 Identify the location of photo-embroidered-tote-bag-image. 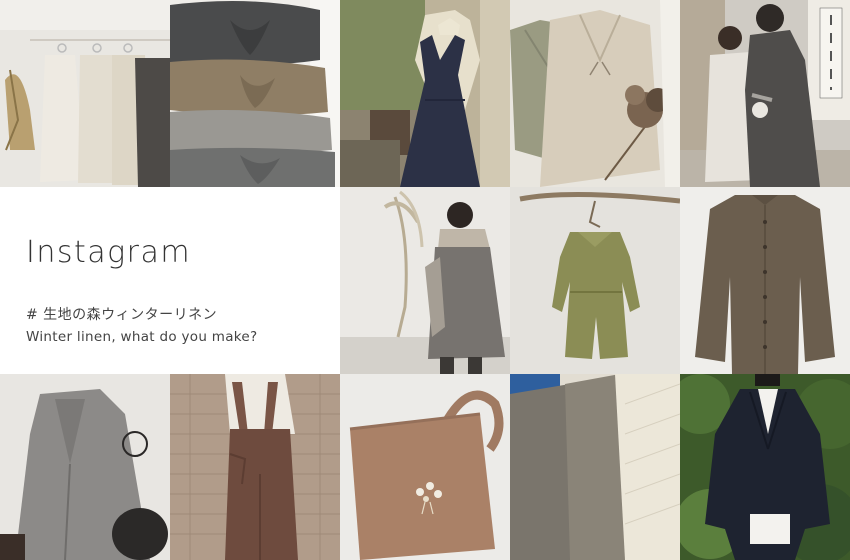
(425, 467).